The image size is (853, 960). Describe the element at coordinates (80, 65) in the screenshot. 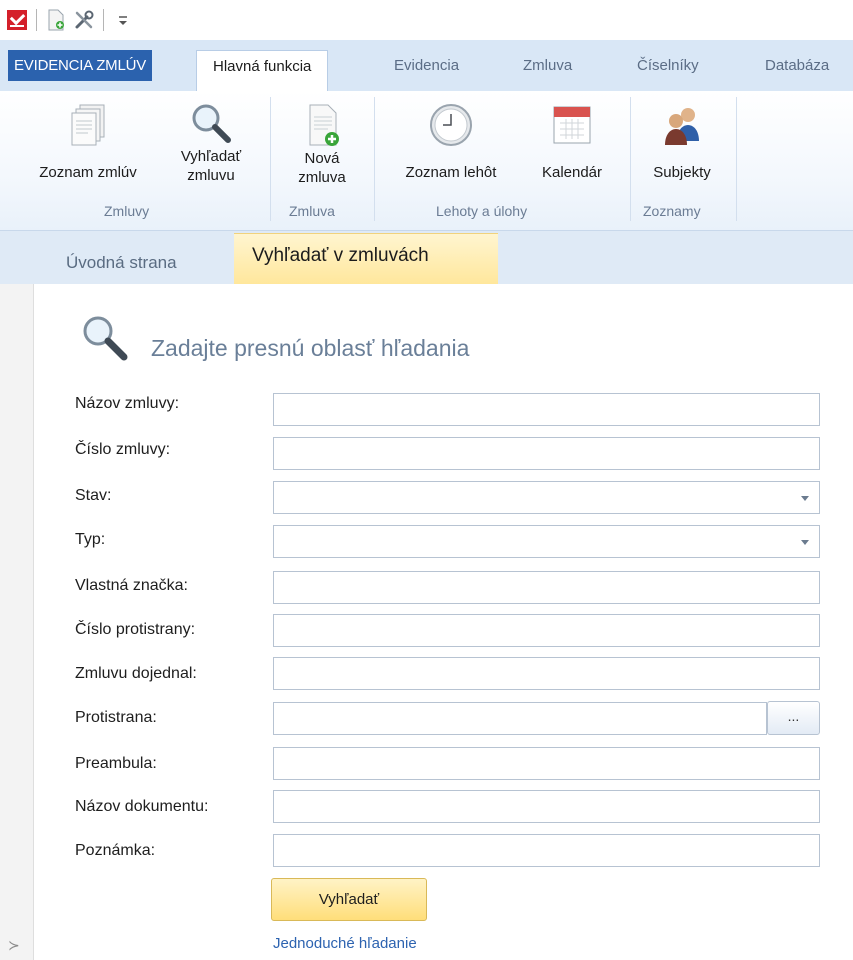

I see `app-menu-tab: EVIDENCIA ZMLÚV` at that location.